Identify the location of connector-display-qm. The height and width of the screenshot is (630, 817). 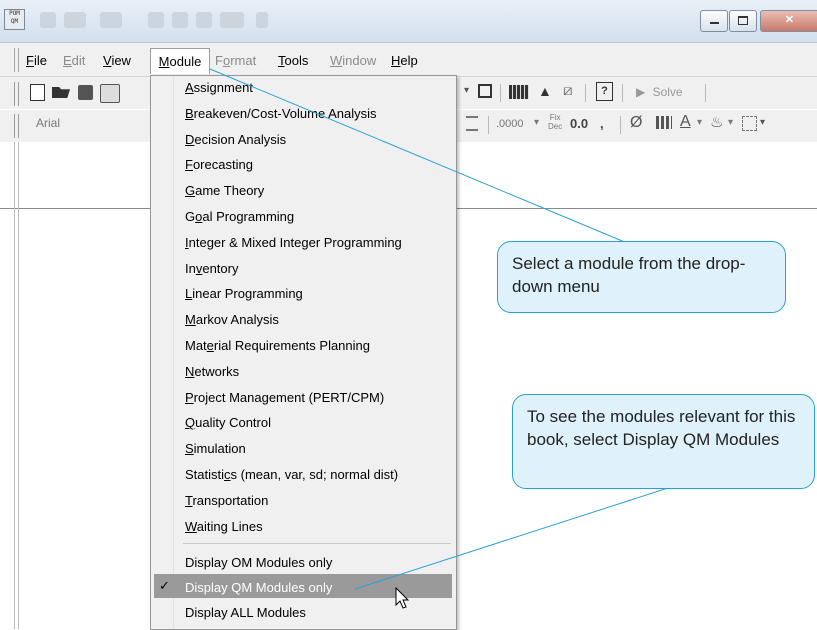
(511, 538).